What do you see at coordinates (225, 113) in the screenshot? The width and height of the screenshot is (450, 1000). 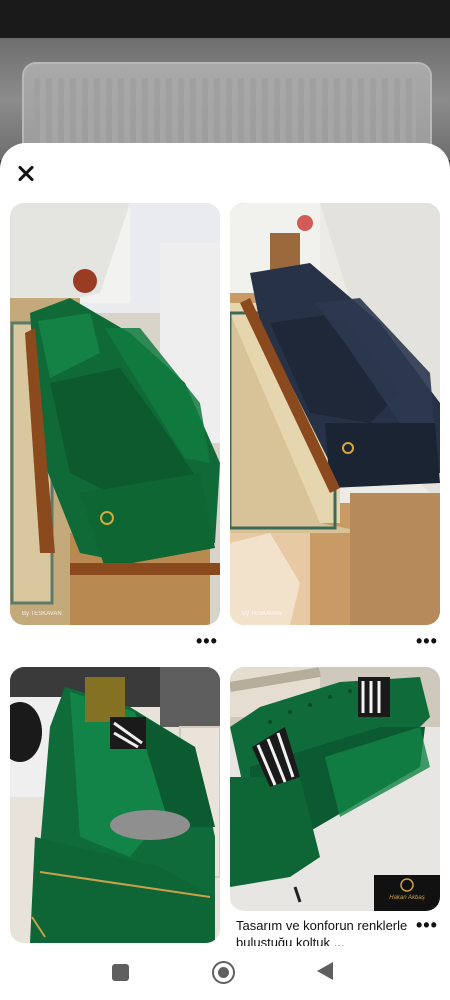 I see `background-pin-image` at bounding box center [225, 113].